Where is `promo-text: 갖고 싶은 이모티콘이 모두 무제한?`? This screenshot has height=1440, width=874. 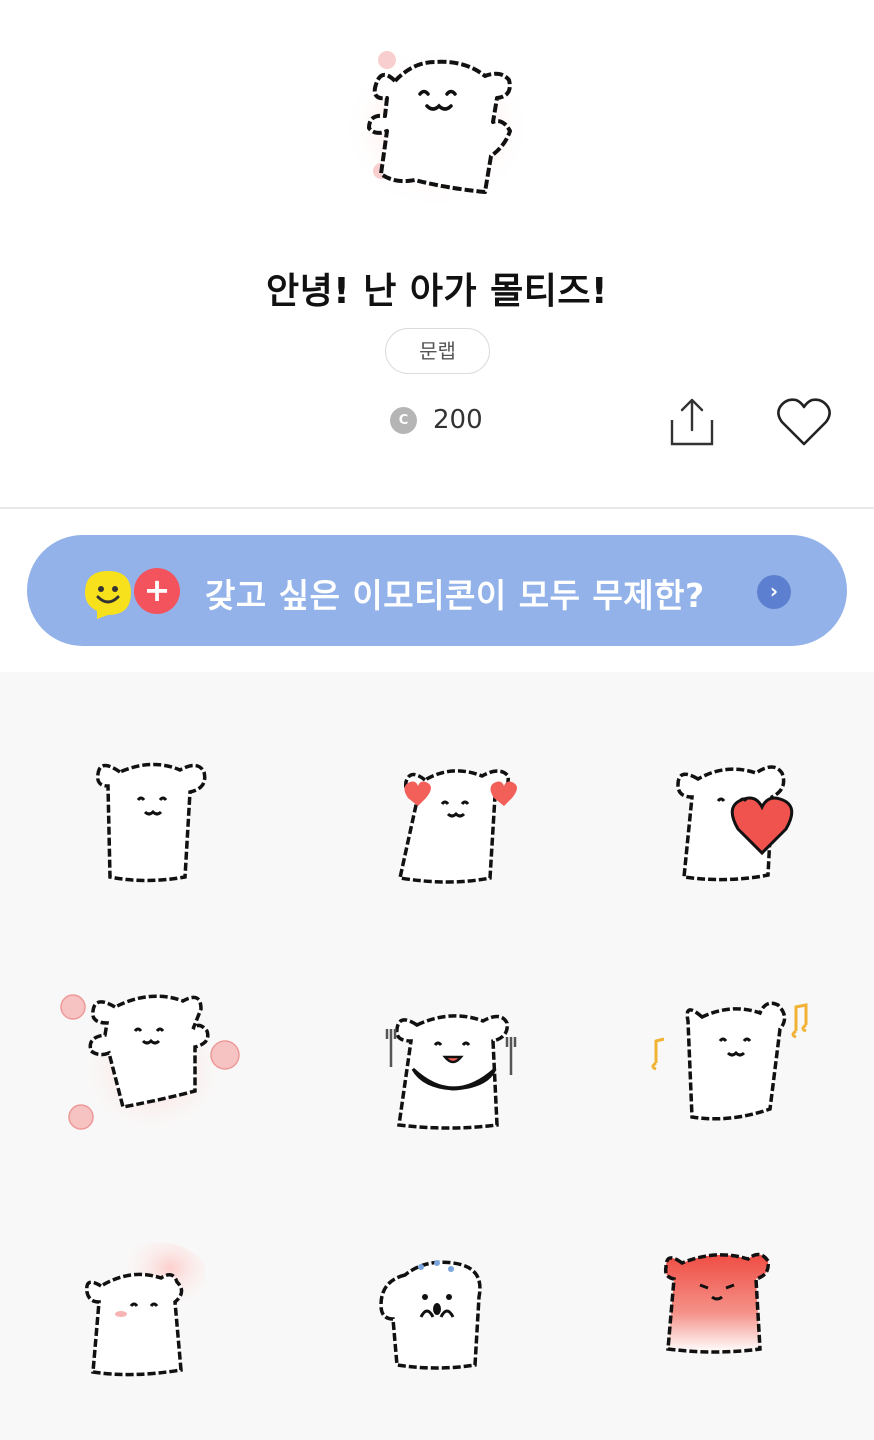 promo-text: 갖고 싶은 이모티콘이 모두 무제한? is located at coordinates (455, 595).